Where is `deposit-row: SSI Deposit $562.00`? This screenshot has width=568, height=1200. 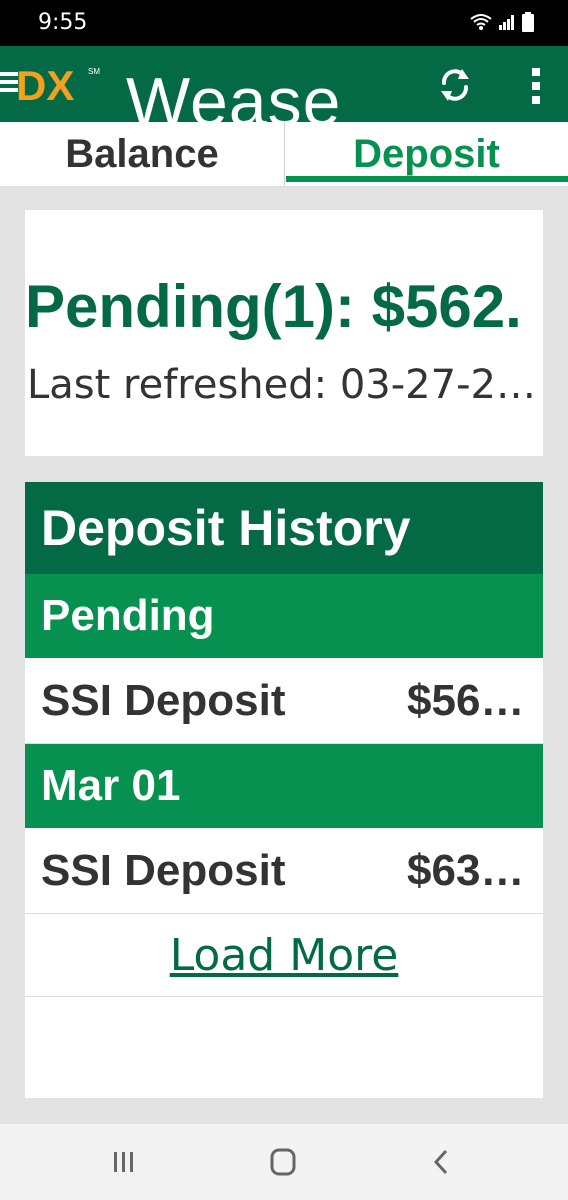
deposit-row: SSI Deposit $562.00 is located at coordinates (284, 701).